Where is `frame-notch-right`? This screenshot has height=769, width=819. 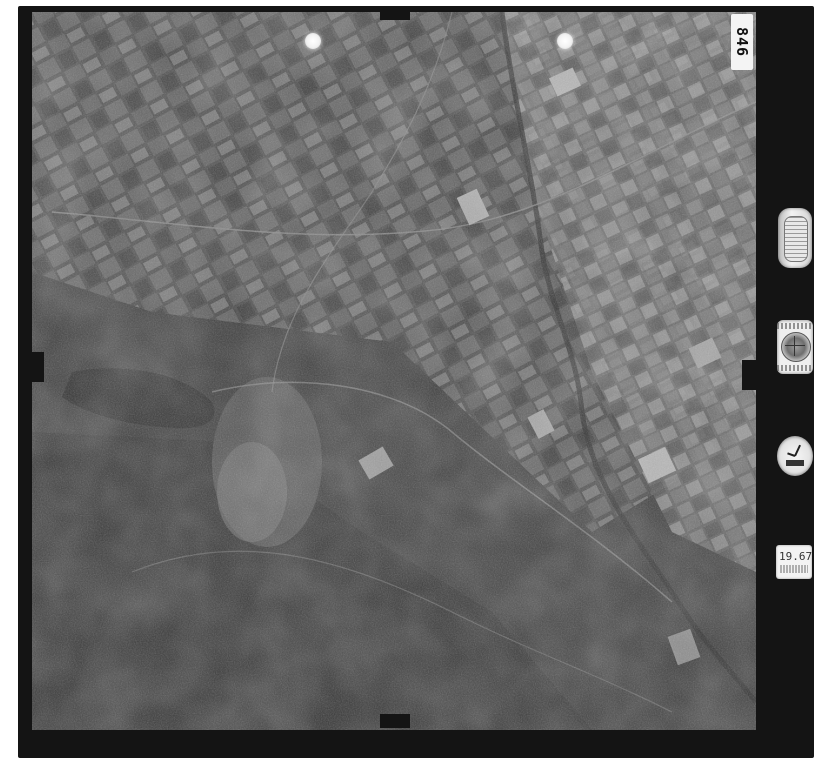
frame-notch-right is located at coordinates (749, 375).